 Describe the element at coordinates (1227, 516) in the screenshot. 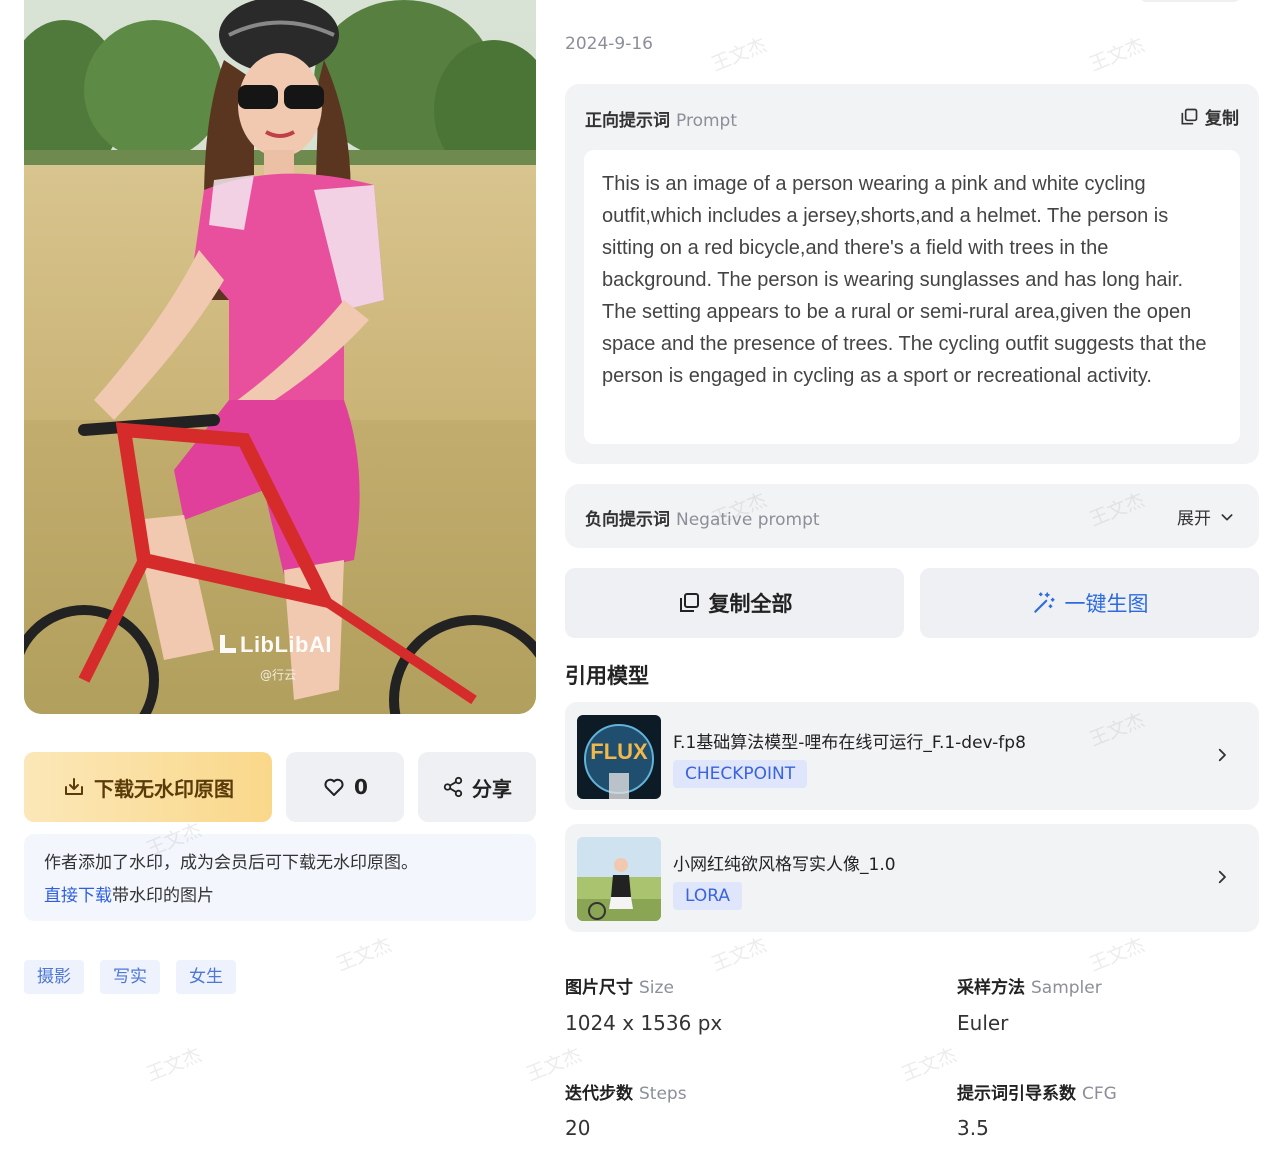

I see `chevron-down-icon` at that location.